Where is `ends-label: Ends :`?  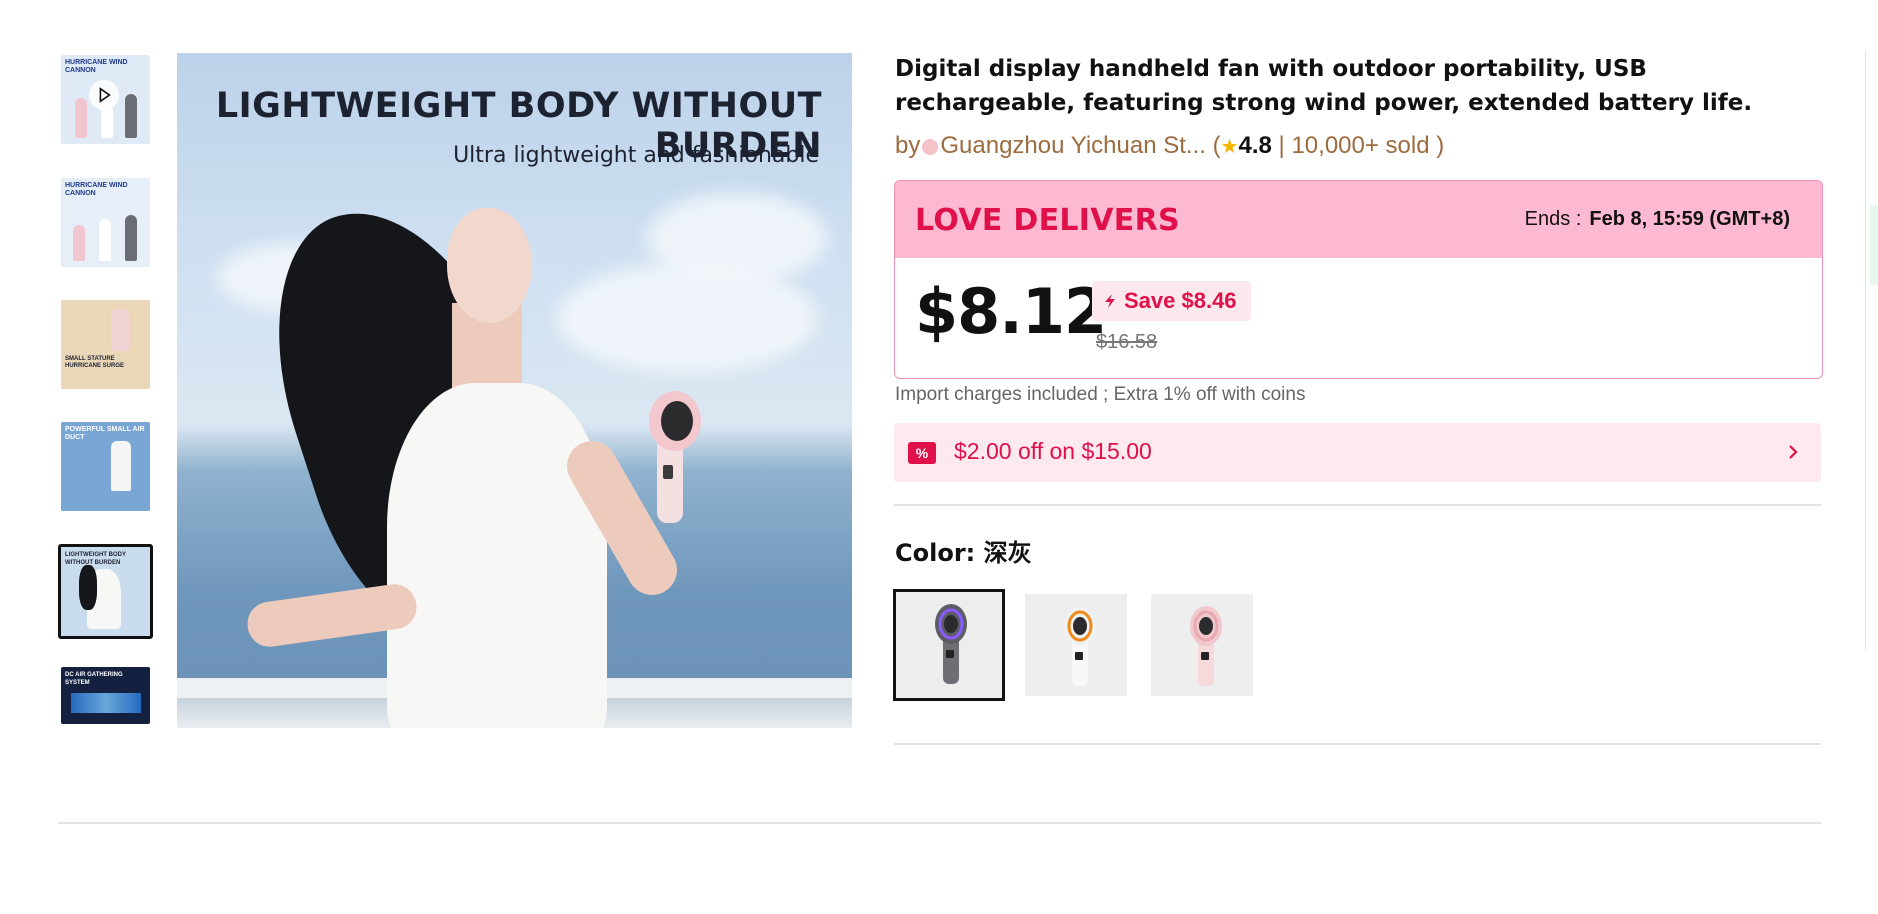
ends-label: Ends : is located at coordinates (1553, 219).